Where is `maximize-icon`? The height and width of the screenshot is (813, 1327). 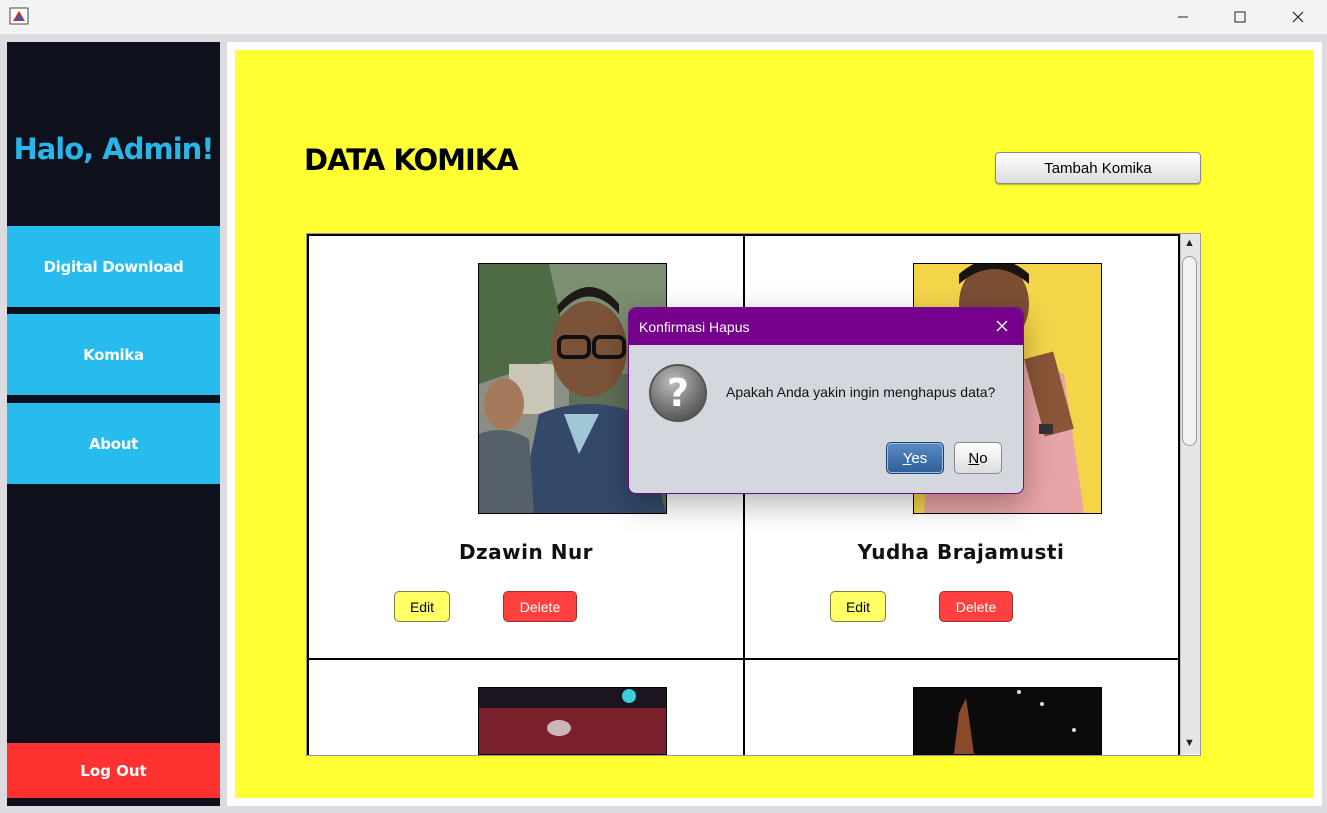
maximize-icon is located at coordinates (1240, 17).